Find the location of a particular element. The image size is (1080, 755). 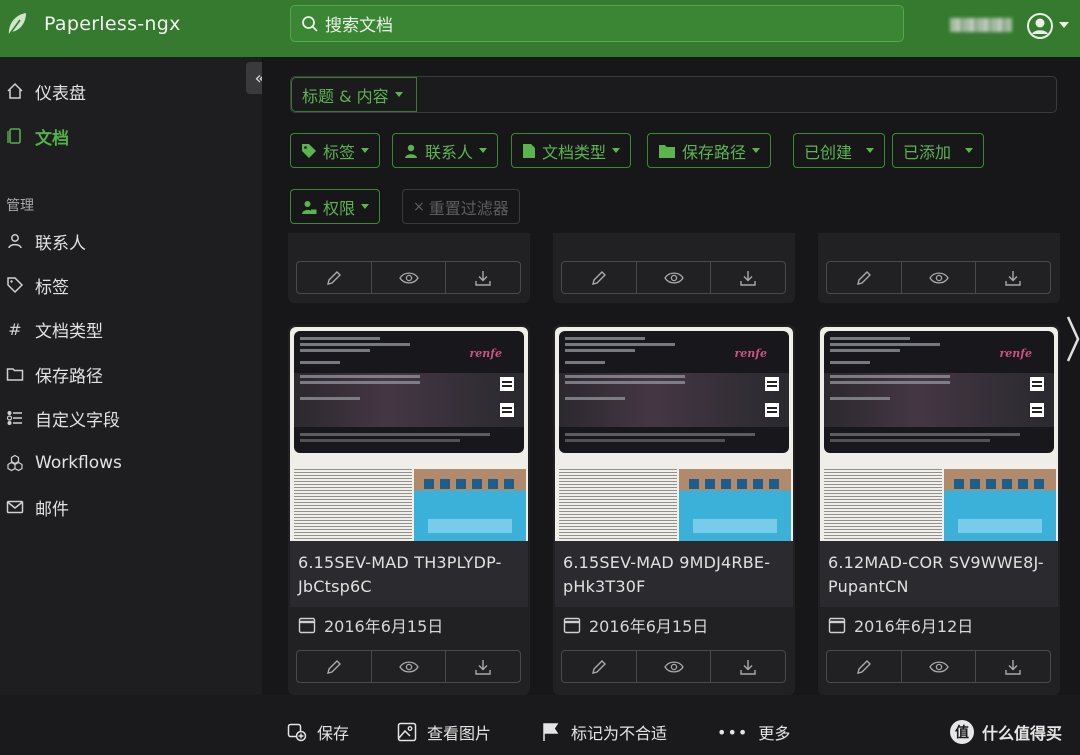

ticket-brand-logo: renfe is located at coordinates (1015, 353).